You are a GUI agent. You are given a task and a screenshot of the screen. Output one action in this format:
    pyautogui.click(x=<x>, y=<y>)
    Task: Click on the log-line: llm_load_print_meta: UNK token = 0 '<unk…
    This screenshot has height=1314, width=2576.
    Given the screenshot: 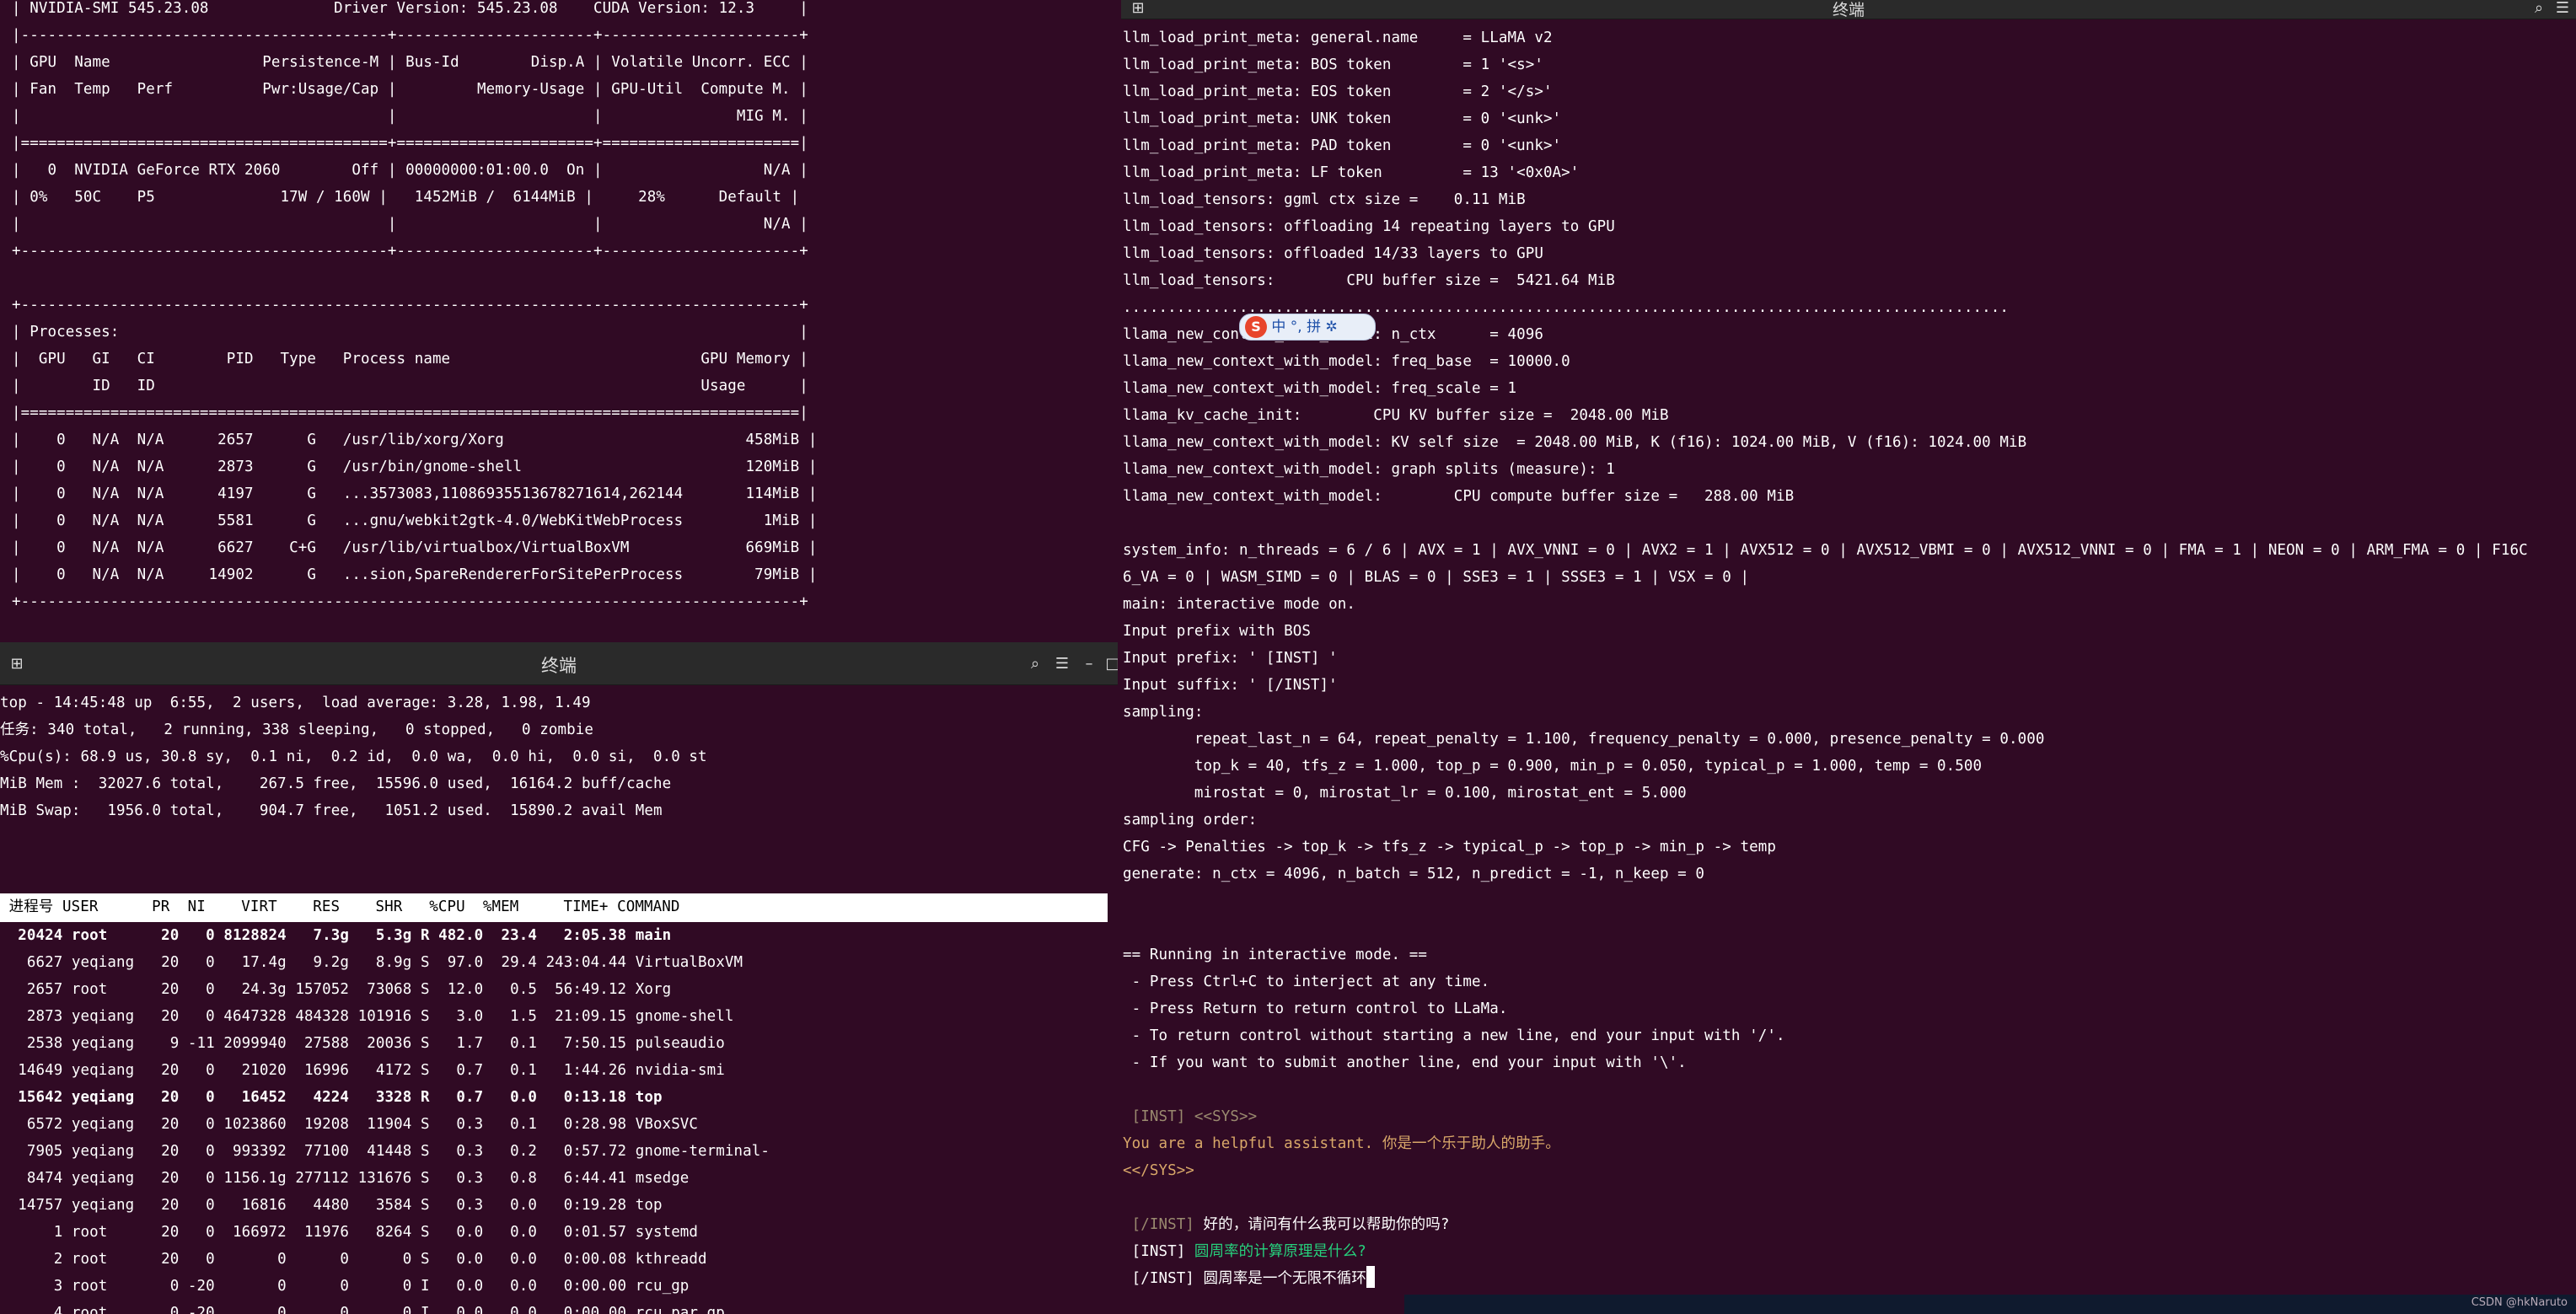 What is the action you would take?
    pyautogui.click(x=1342, y=118)
    